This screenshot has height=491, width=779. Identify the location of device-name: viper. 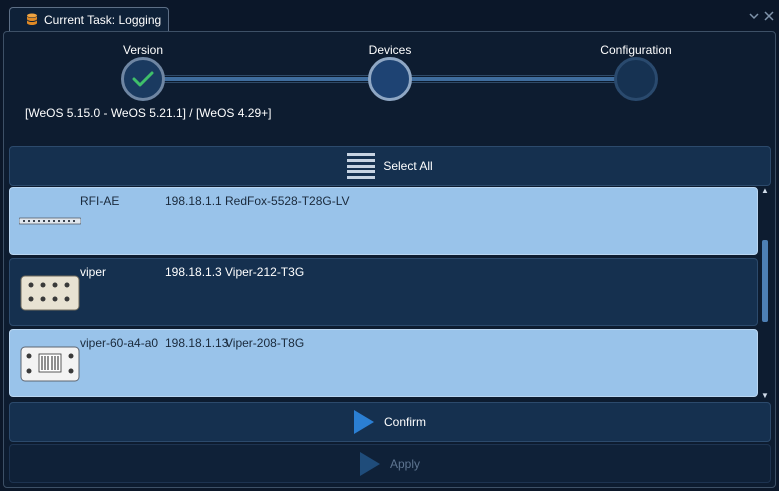
(93, 272).